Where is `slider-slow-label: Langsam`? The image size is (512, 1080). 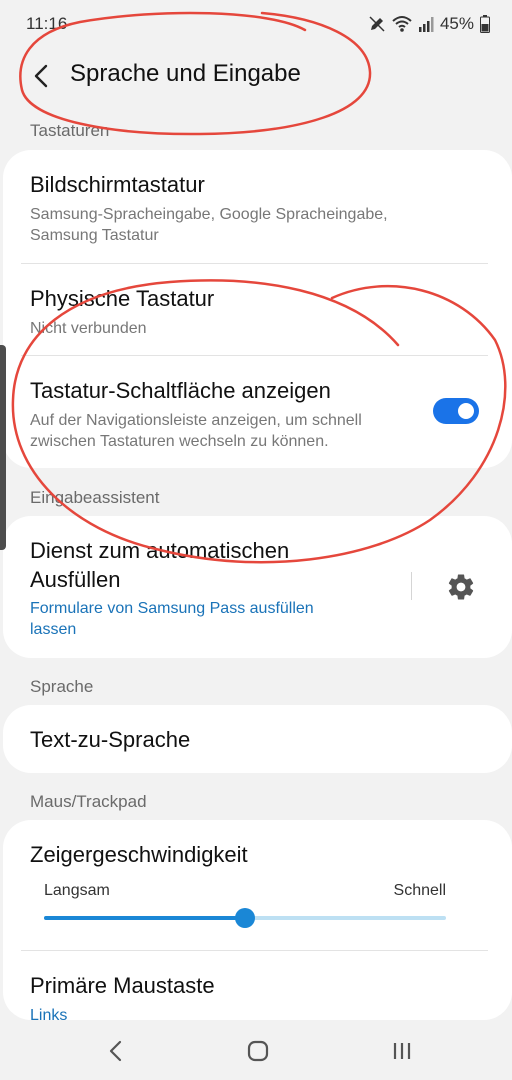
slider-slow-label: Langsam is located at coordinates (77, 890).